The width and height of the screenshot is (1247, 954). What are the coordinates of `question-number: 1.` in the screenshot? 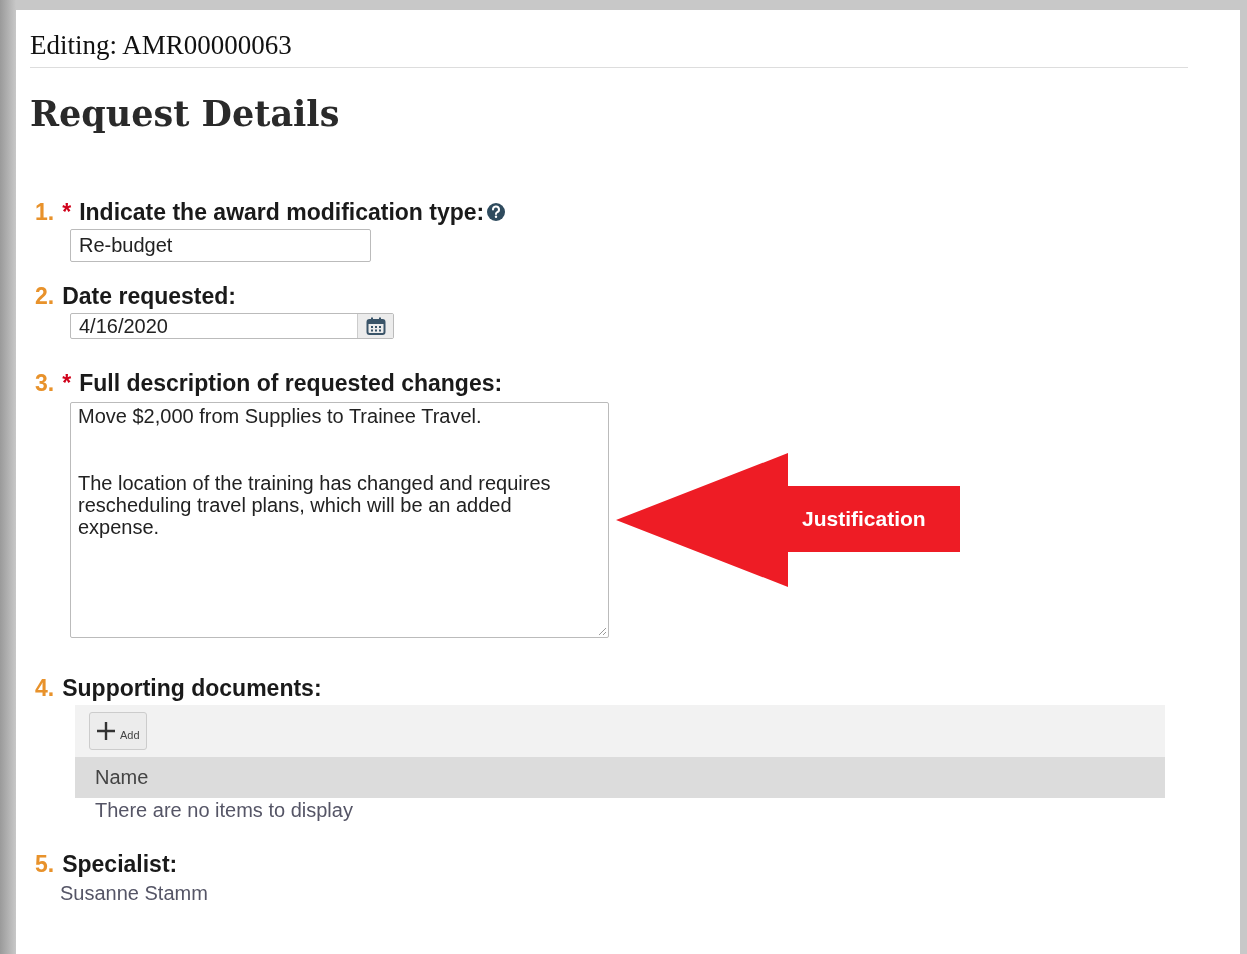 It's located at (45, 212).